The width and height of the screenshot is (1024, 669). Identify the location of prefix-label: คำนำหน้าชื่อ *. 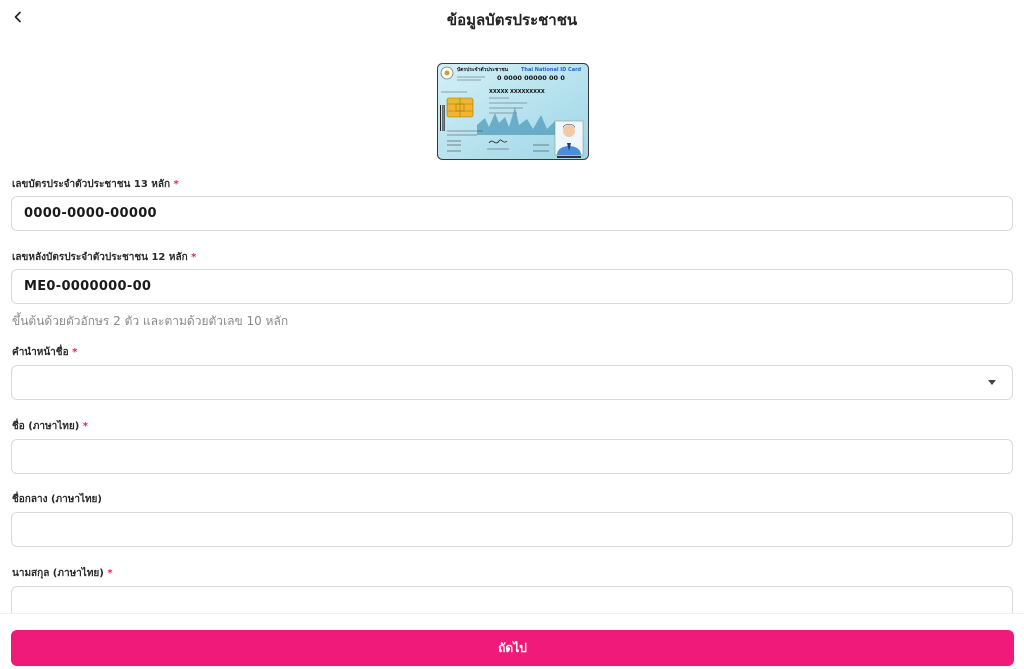
(45, 352).